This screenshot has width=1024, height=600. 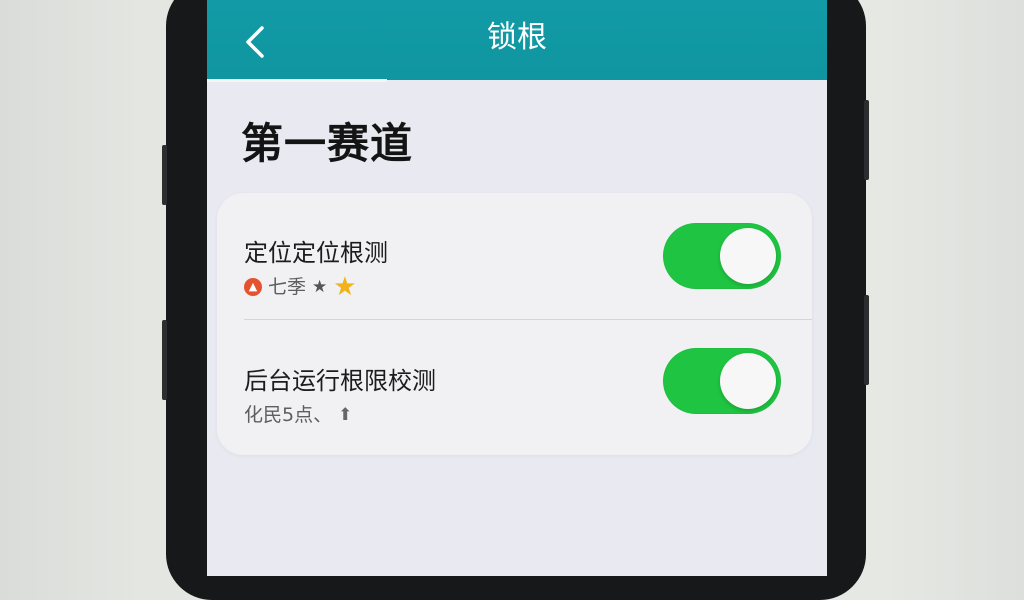 What do you see at coordinates (297, 80) in the screenshot?
I see `tab-indicator` at bounding box center [297, 80].